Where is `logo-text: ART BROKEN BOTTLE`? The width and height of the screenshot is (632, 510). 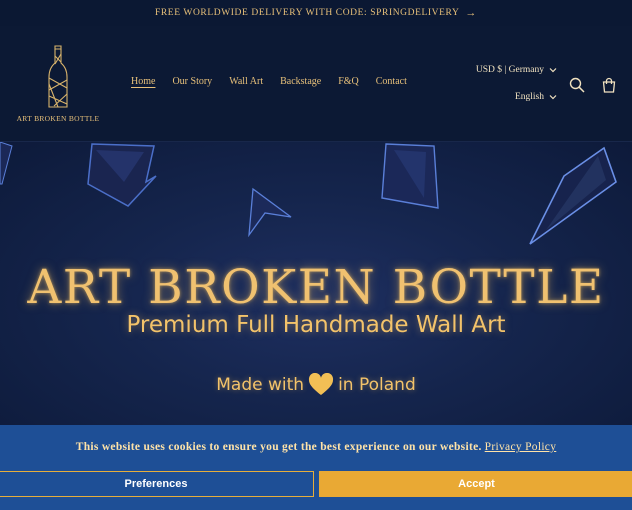 logo-text: ART BROKEN BOTTLE is located at coordinates (58, 118).